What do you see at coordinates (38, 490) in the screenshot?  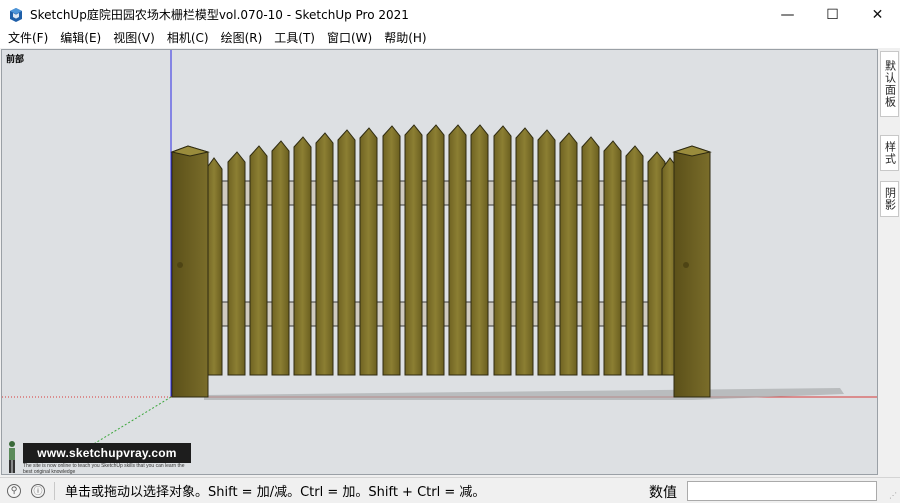 I see `instructor-icon: ⓘ` at bounding box center [38, 490].